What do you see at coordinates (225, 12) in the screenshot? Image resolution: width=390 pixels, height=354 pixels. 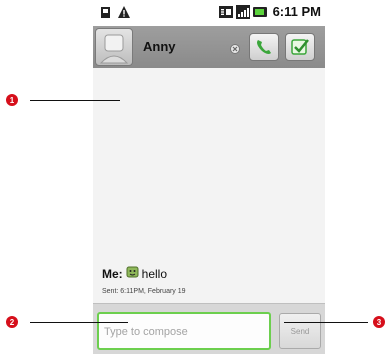 I see `3g-icon` at bounding box center [225, 12].